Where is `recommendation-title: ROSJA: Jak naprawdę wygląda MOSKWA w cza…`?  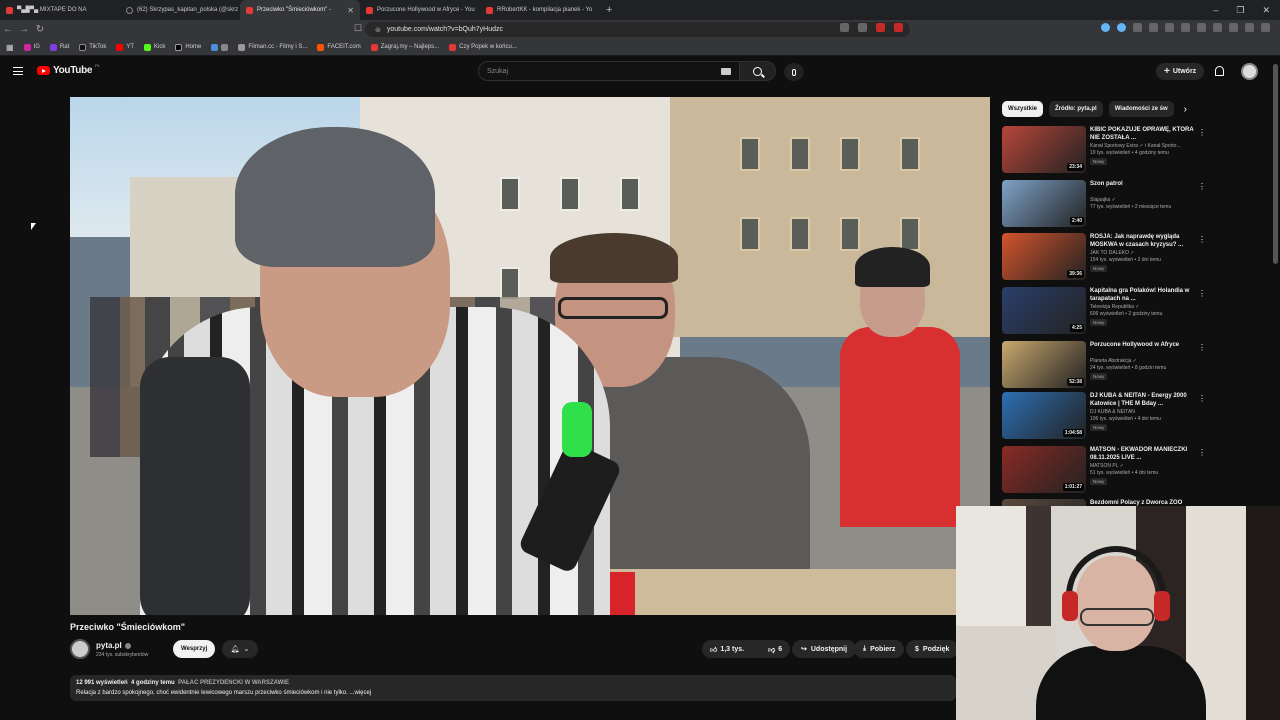
recommendation-title: ROSJA: Jak naprawdę wygląda MOSKWA w cza… is located at coordinates (1145, 241).